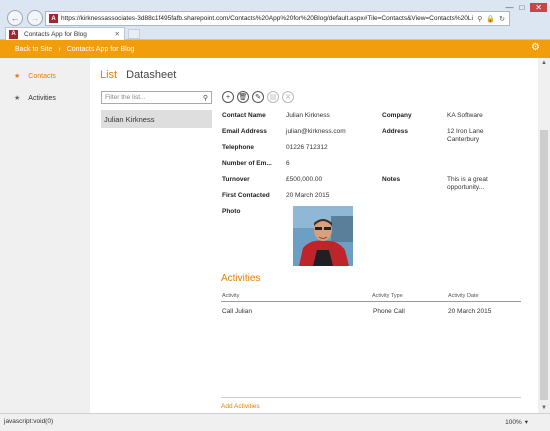 The height and width of the screenshot is (431, 550). Describe the element at coordinates (244, 115) in the screenshot. I see `contact-name-label: Contact Name` at that location.